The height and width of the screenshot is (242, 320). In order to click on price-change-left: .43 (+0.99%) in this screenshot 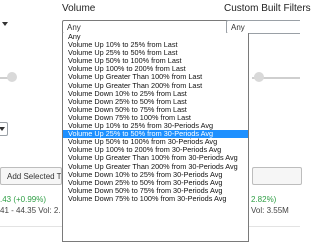, I will do `click(23, 199)`.